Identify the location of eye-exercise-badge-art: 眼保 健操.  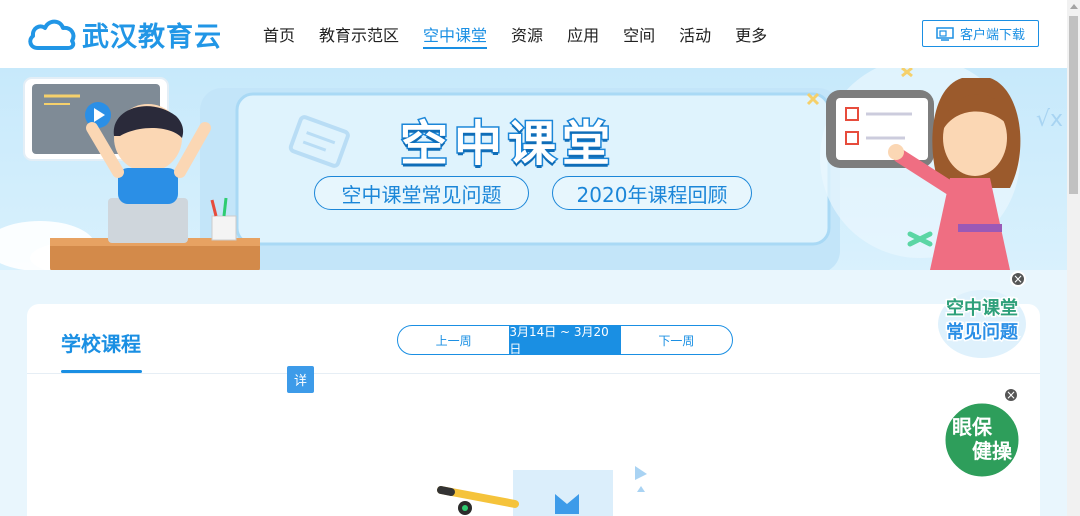
(982, 440).